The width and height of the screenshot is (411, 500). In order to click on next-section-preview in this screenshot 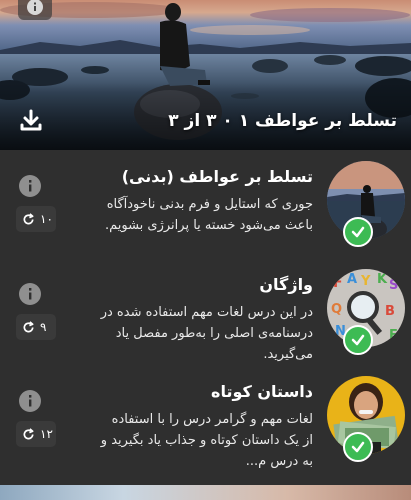, I will do `click(205, 492)`.